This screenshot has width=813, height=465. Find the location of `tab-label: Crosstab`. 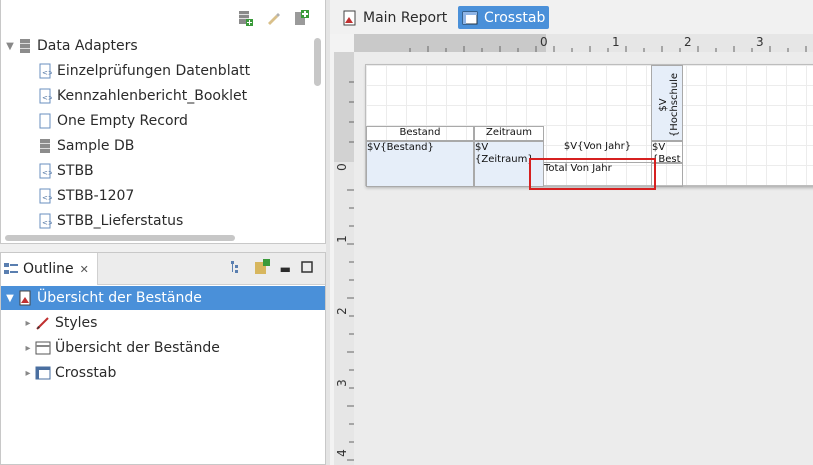

tab-label: Crosstab is located at coordinates (515, 17).